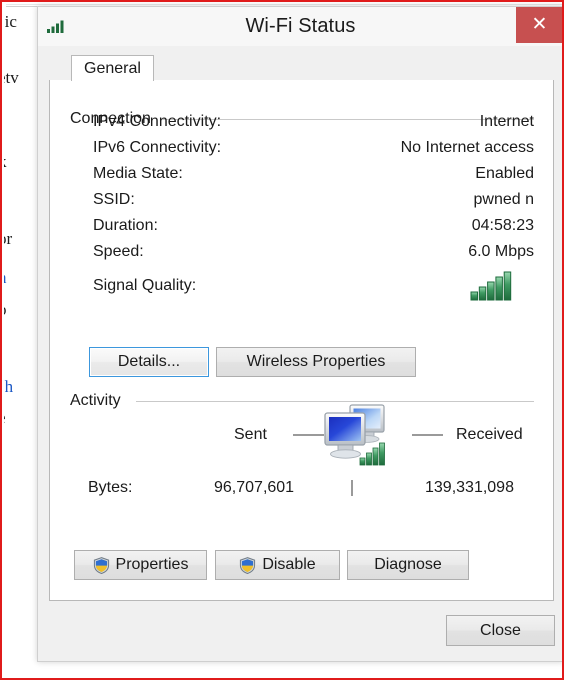 The image size is (564, 680). What do you see at coordinates (491, 288) in the screenshot?
I see `signal-bars-icon` at bounding box center [491, 288].